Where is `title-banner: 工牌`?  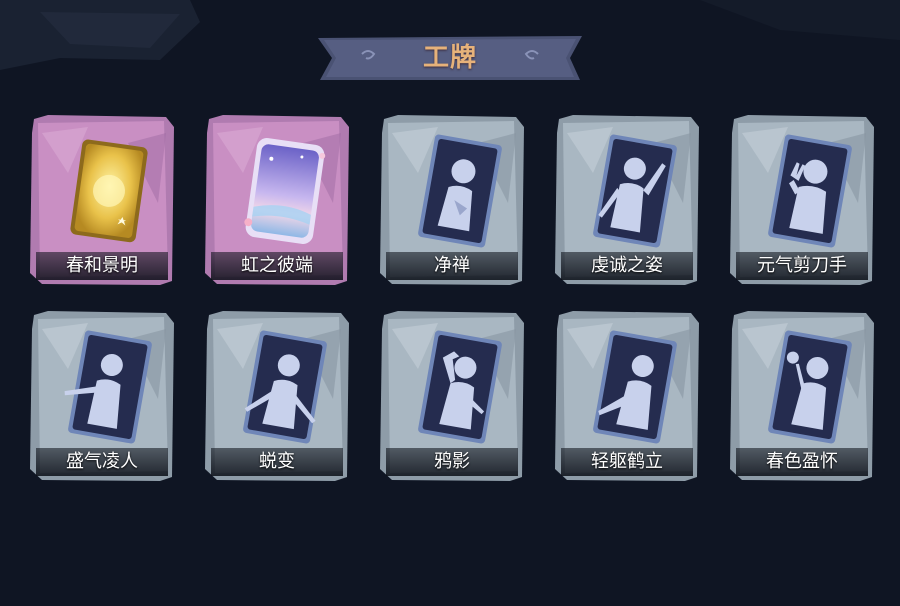 title-banner: 工牌 is located at coordinates (450, 58).